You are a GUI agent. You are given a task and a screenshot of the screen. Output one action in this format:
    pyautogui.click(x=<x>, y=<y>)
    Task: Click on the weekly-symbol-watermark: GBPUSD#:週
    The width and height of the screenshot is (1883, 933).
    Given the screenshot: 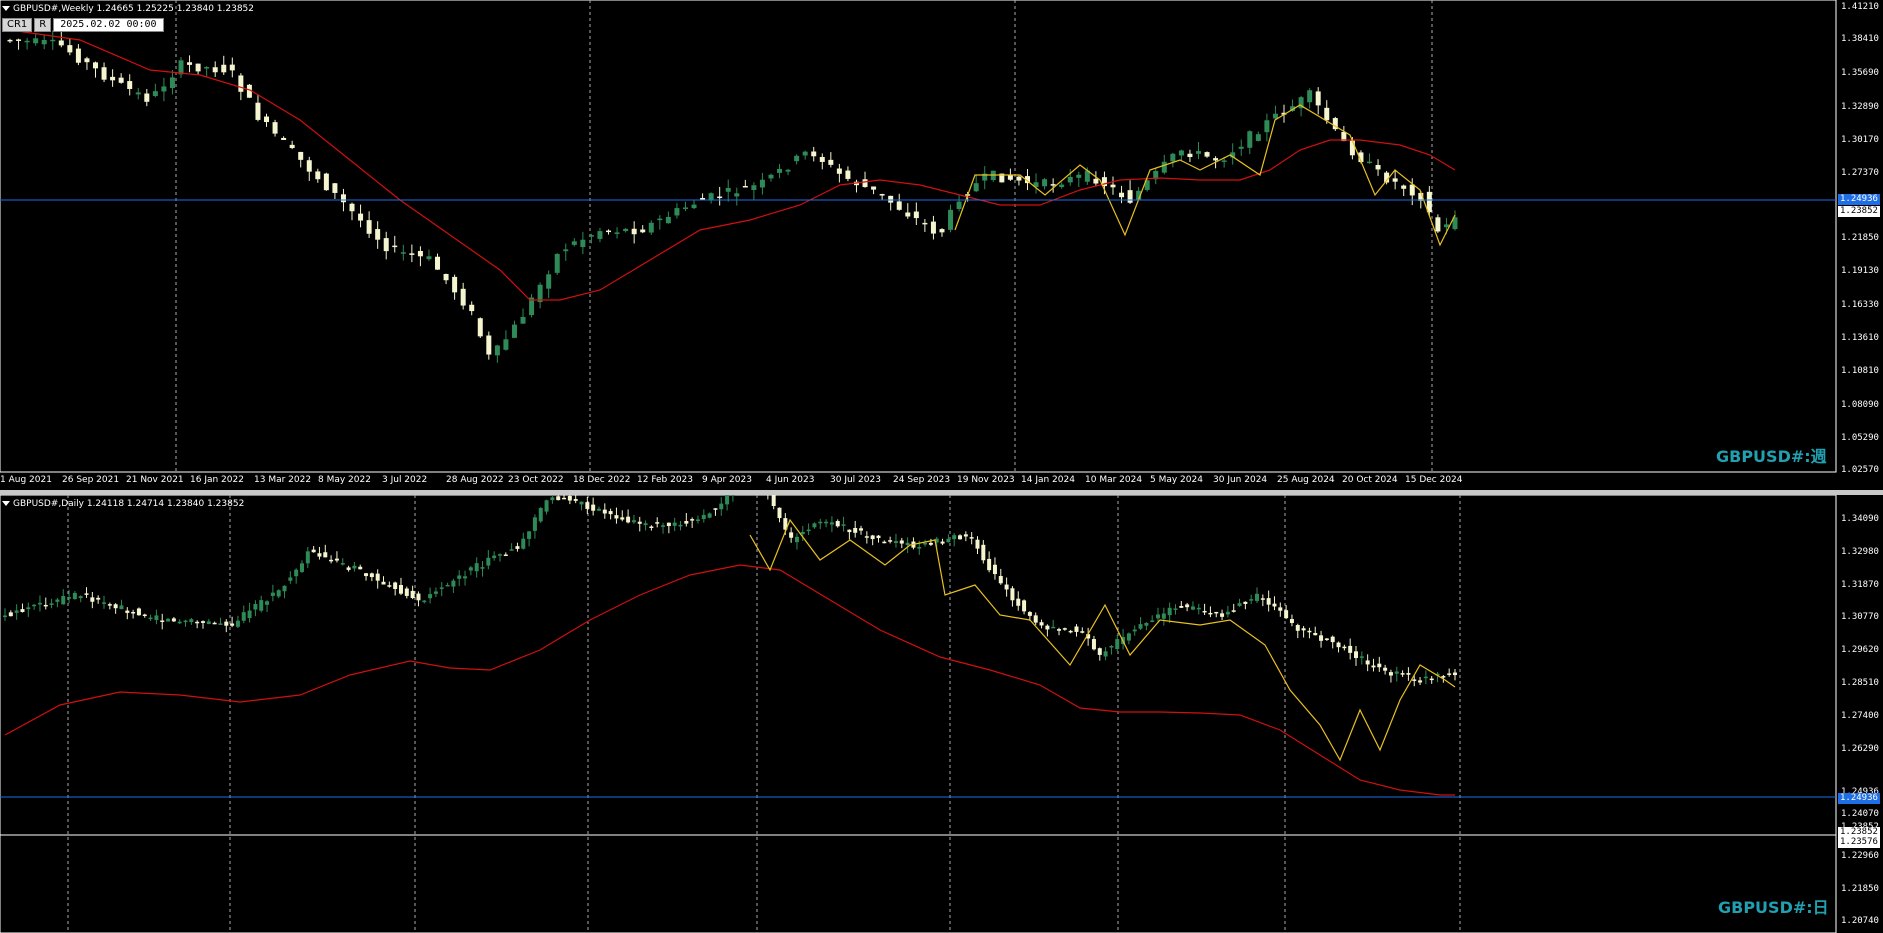 What is the action you would take?
    pyautogui.click(x=1771, y=456)
    